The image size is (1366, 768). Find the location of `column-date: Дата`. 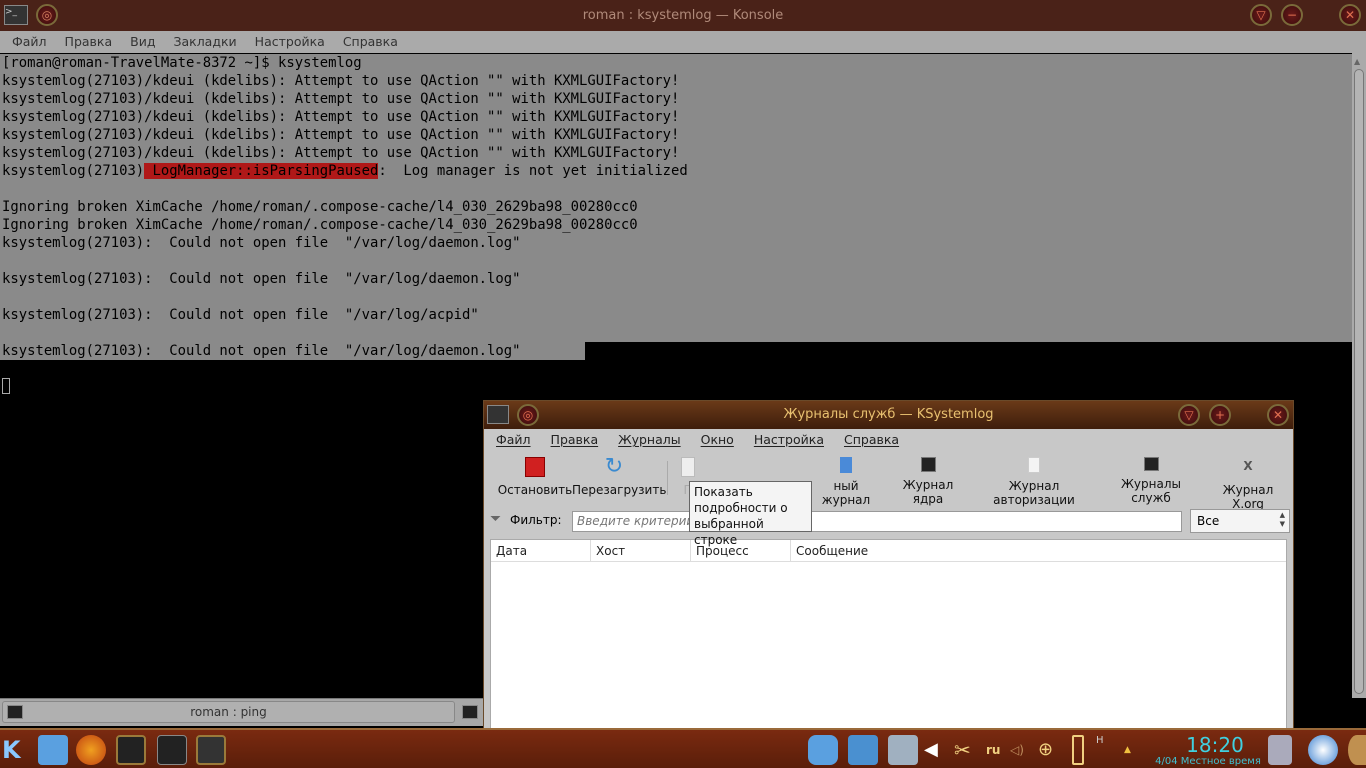

column-date: Дата is located at coordinates (541, 550).